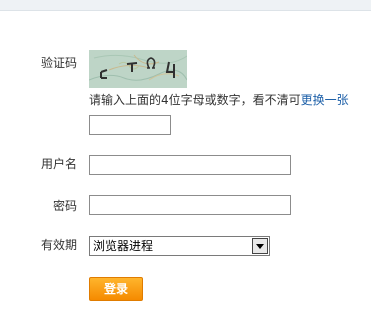 The image size is (371, 313). What do you see at coordinates (179, 246) in the screenshot?
I see `validity-select: 浏览器进程` at bounding box center [179, 246].